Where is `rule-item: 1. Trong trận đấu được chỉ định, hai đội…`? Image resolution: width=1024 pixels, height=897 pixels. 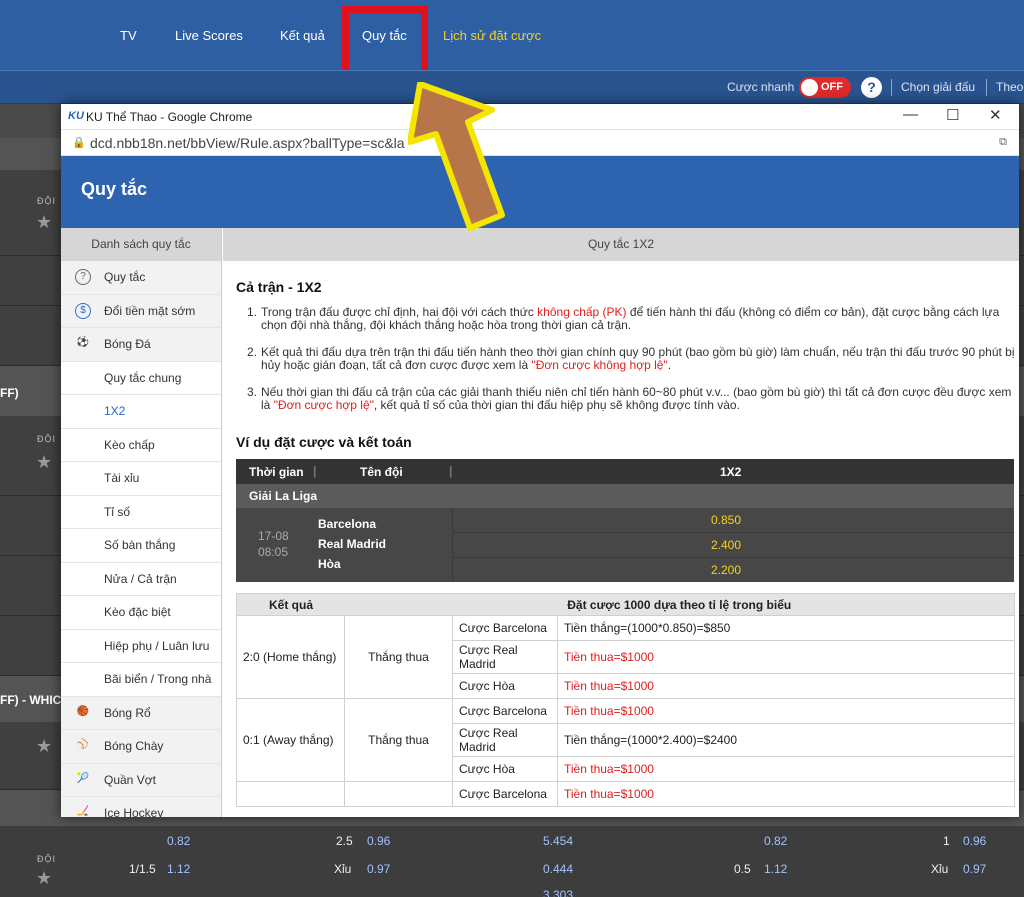 rule-item: 1. Trong trận đấu được chỉ định, hai đội… is located at coordinates (632, 320).